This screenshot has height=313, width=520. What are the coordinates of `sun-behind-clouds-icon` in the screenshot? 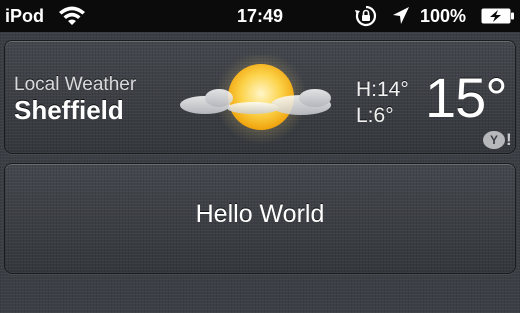 It's located at (255, 99).